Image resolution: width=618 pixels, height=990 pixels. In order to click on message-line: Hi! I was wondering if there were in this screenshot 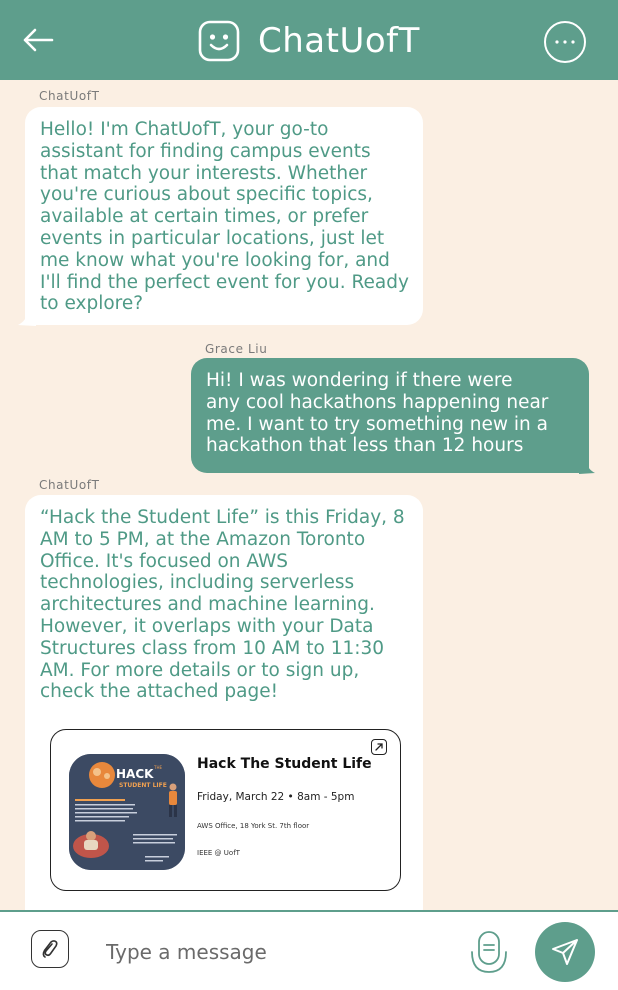, I will do `click(359, 380)`.